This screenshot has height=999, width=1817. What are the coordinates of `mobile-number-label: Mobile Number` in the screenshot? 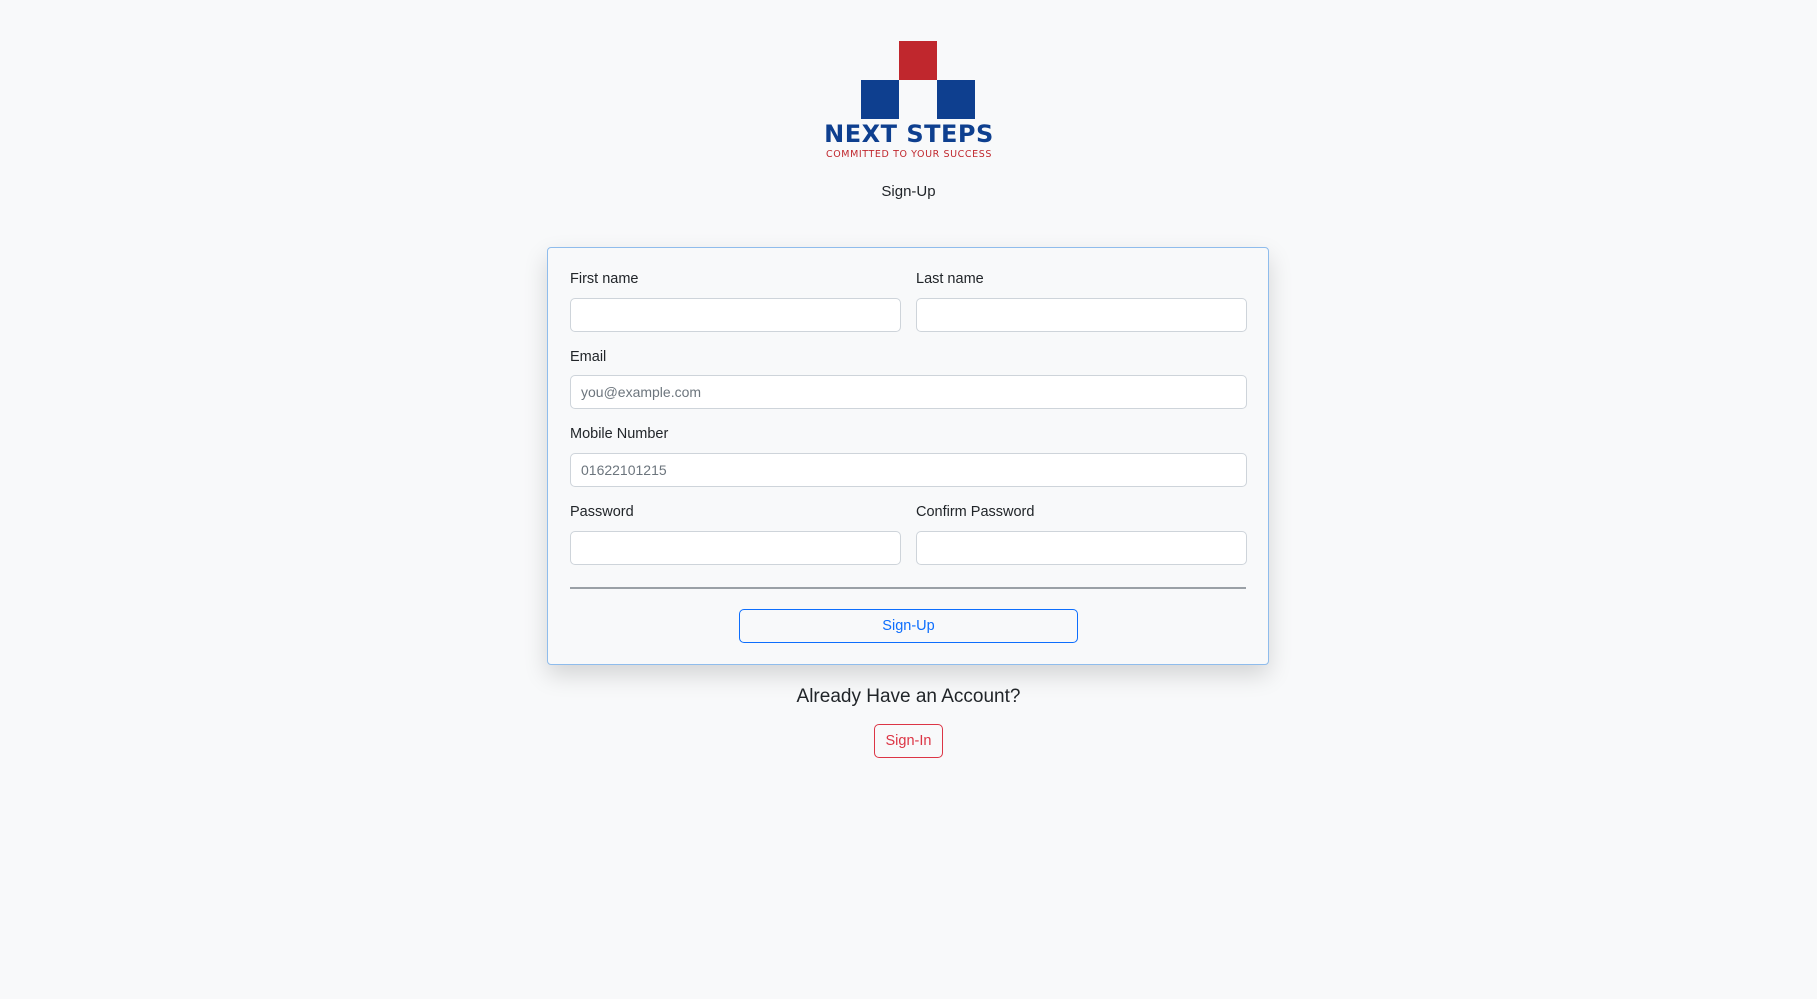 It's located at (619, 434).